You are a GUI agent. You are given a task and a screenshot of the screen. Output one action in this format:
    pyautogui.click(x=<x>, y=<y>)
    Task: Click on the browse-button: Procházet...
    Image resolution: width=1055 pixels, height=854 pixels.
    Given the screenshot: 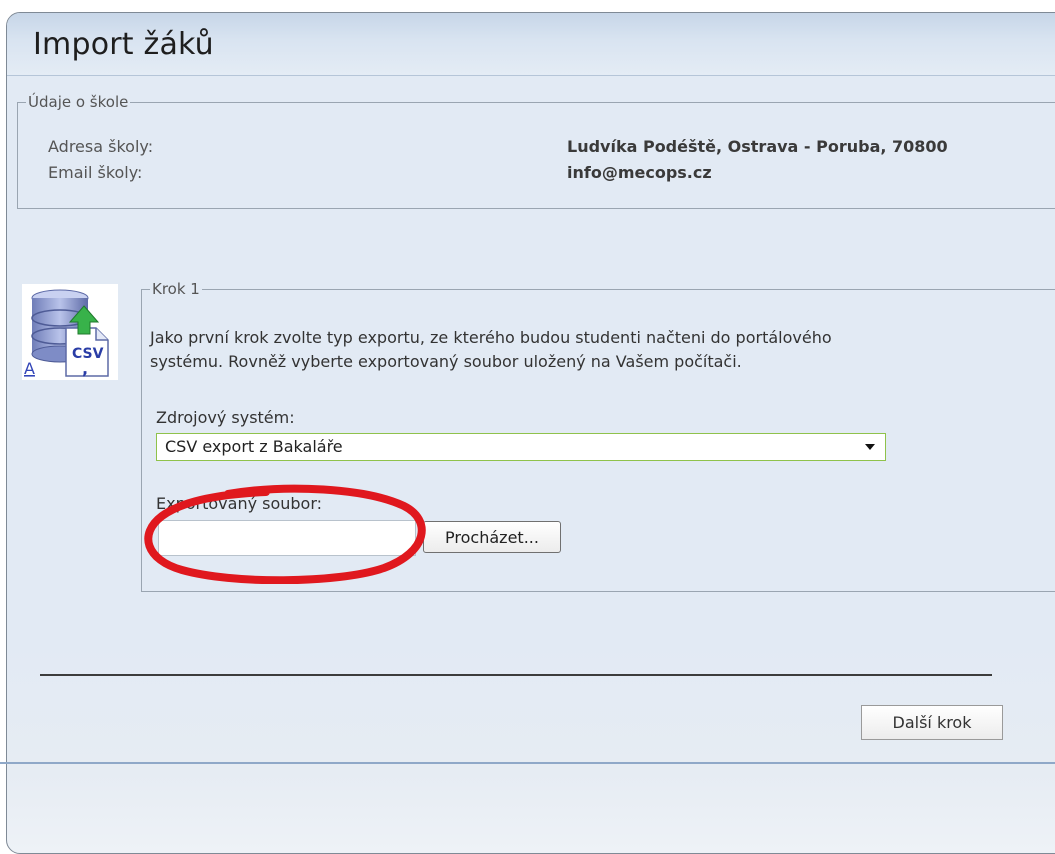 What is the action you would take?
    pyautogui.click(x=492, y=537)
    